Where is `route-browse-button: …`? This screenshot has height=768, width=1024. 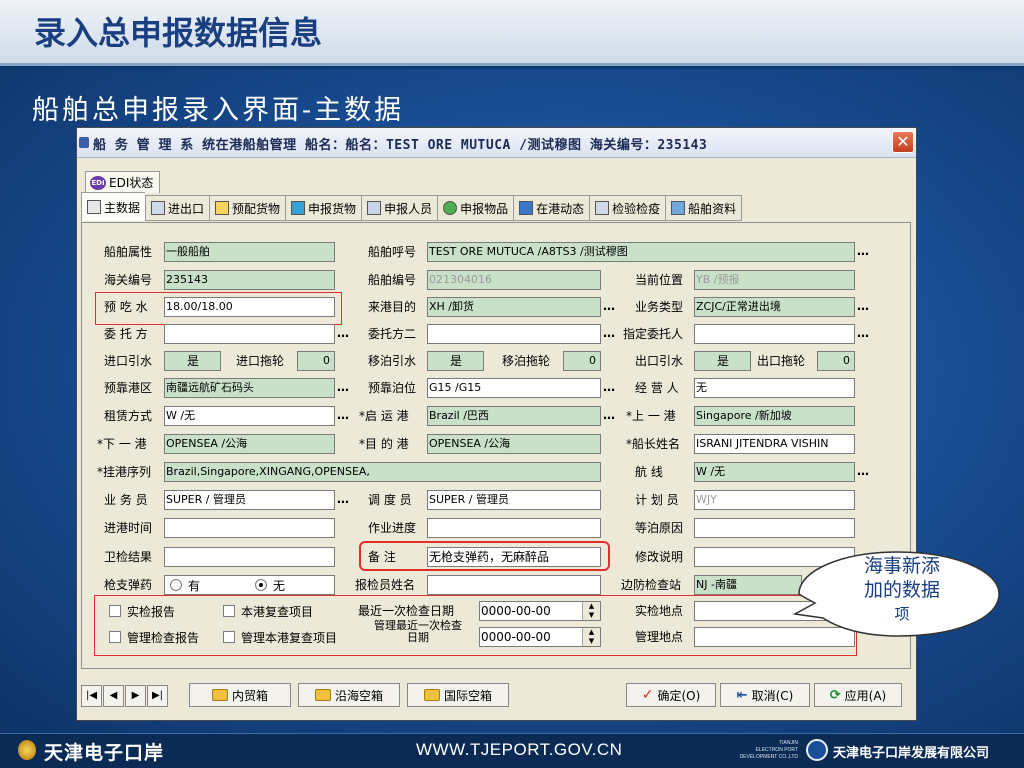
route-browse-button: … is located at coordinates (863, 472).